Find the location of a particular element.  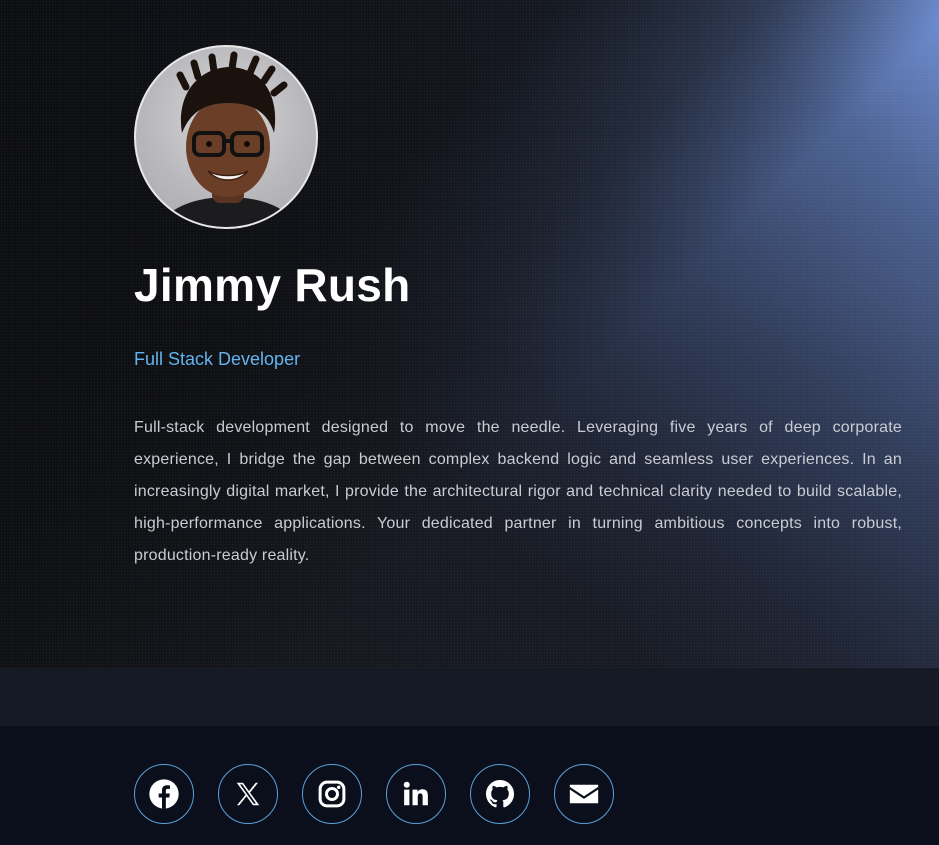

facebook-icon is located at coordinates (164, 794).